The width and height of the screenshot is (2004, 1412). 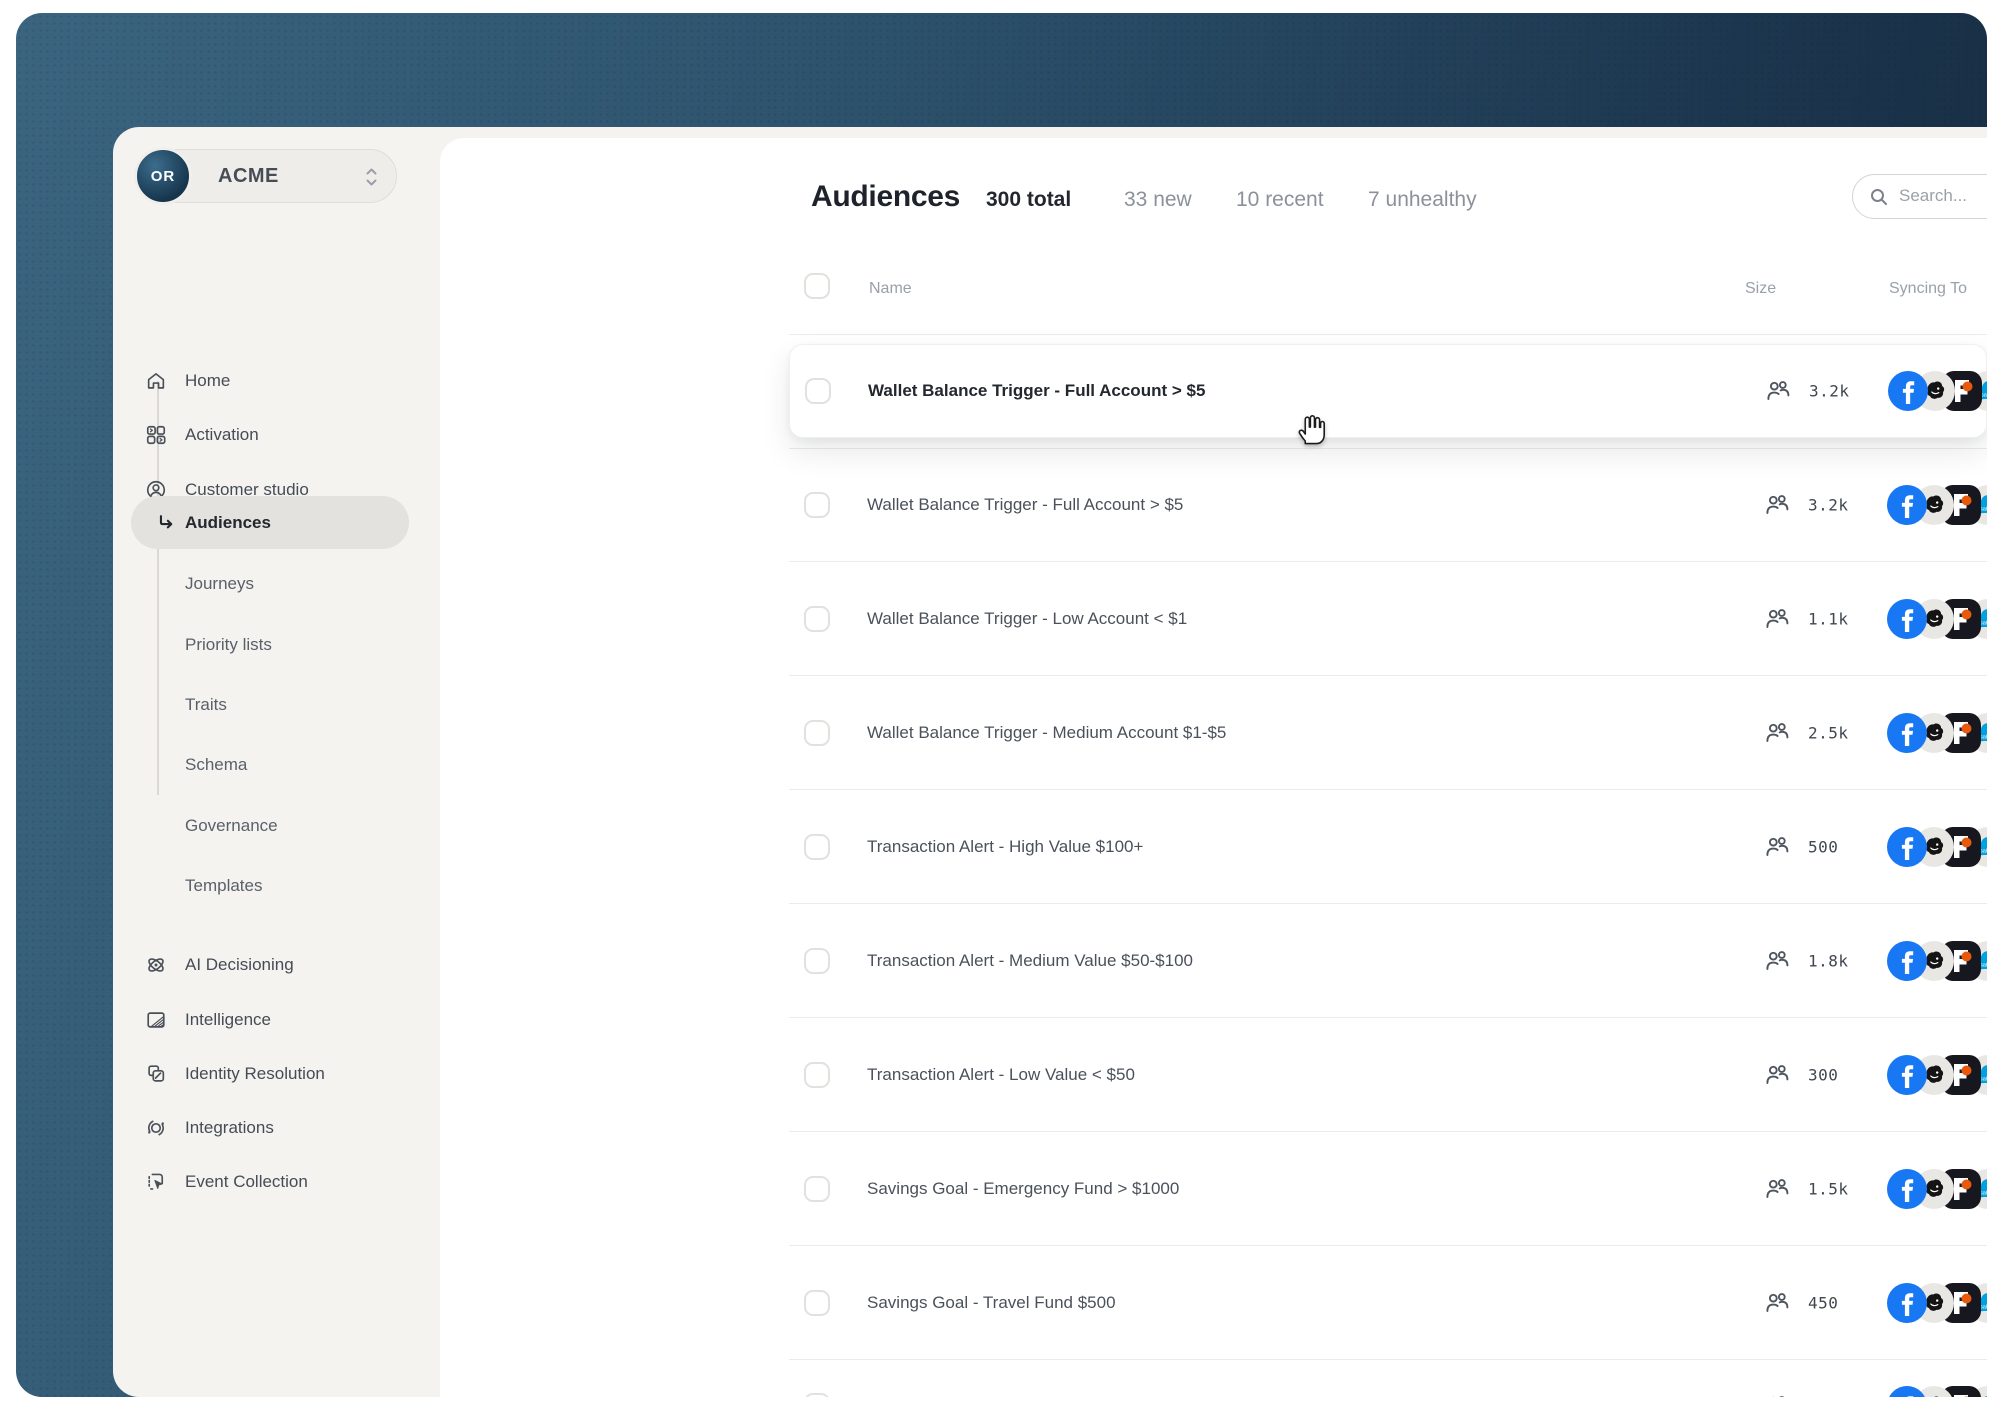 I want to click on sidebar-item-priority-lists: Priority lists, so click(x=274, y=645).